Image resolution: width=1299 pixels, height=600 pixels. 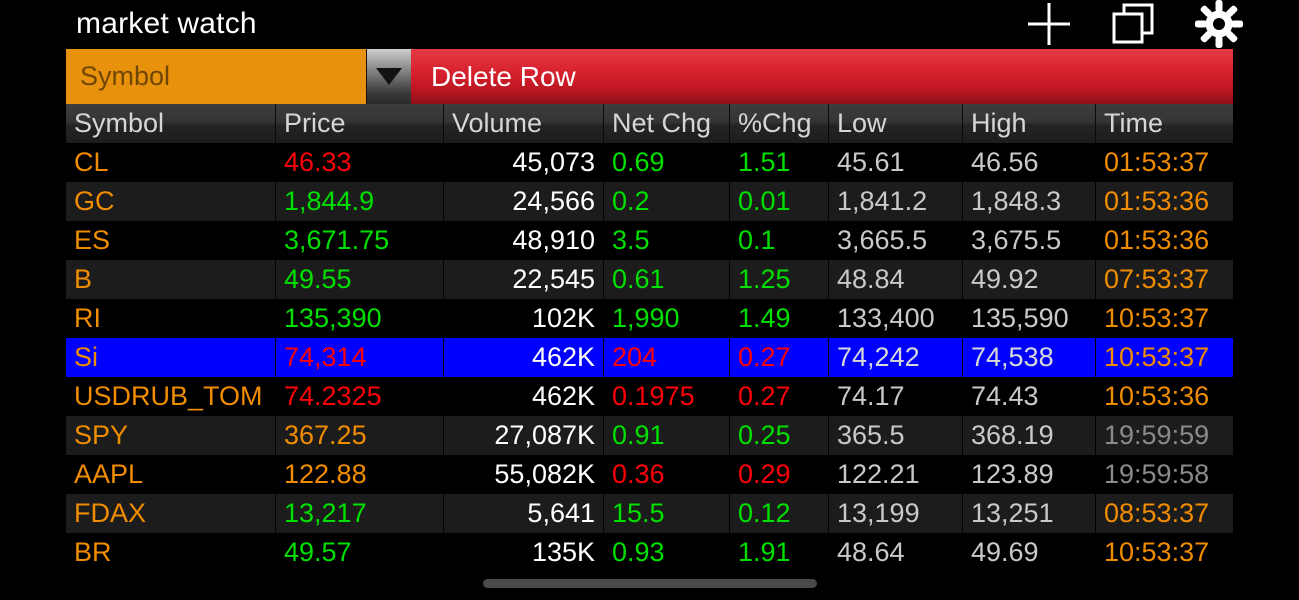 I want to click on cell-symbol: RI, so click(x=171, y=318).